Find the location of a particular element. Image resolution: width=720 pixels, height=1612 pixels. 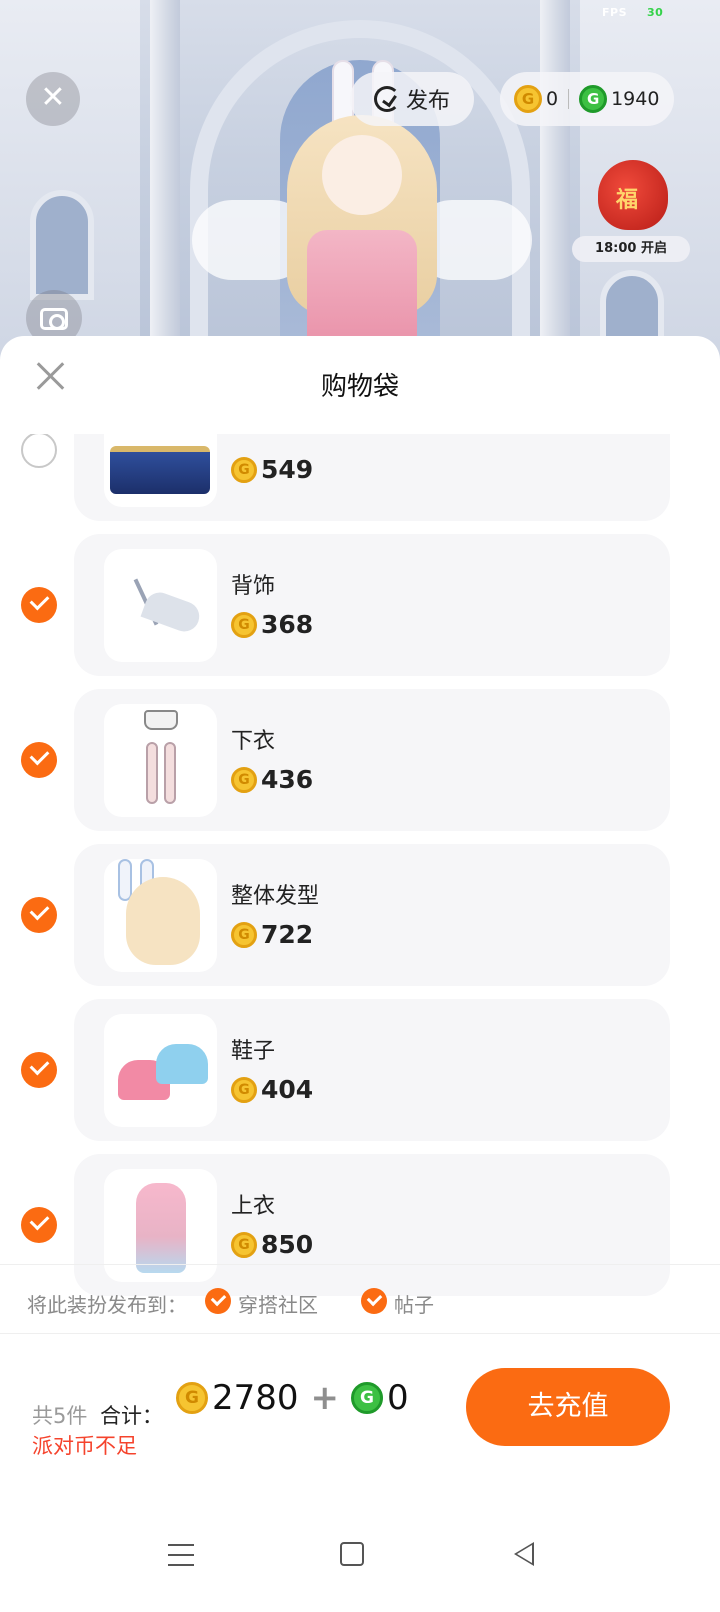

publish-label: 发布 is located at coordinates (427, 101).